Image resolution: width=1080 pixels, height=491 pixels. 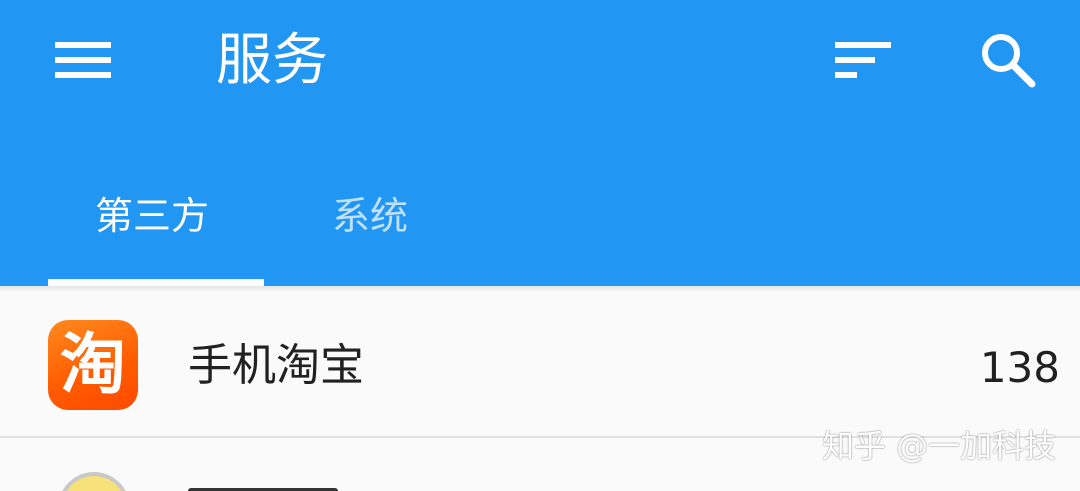 I want to click on app-name: 手机淘宝, so click(x=276, y=365).